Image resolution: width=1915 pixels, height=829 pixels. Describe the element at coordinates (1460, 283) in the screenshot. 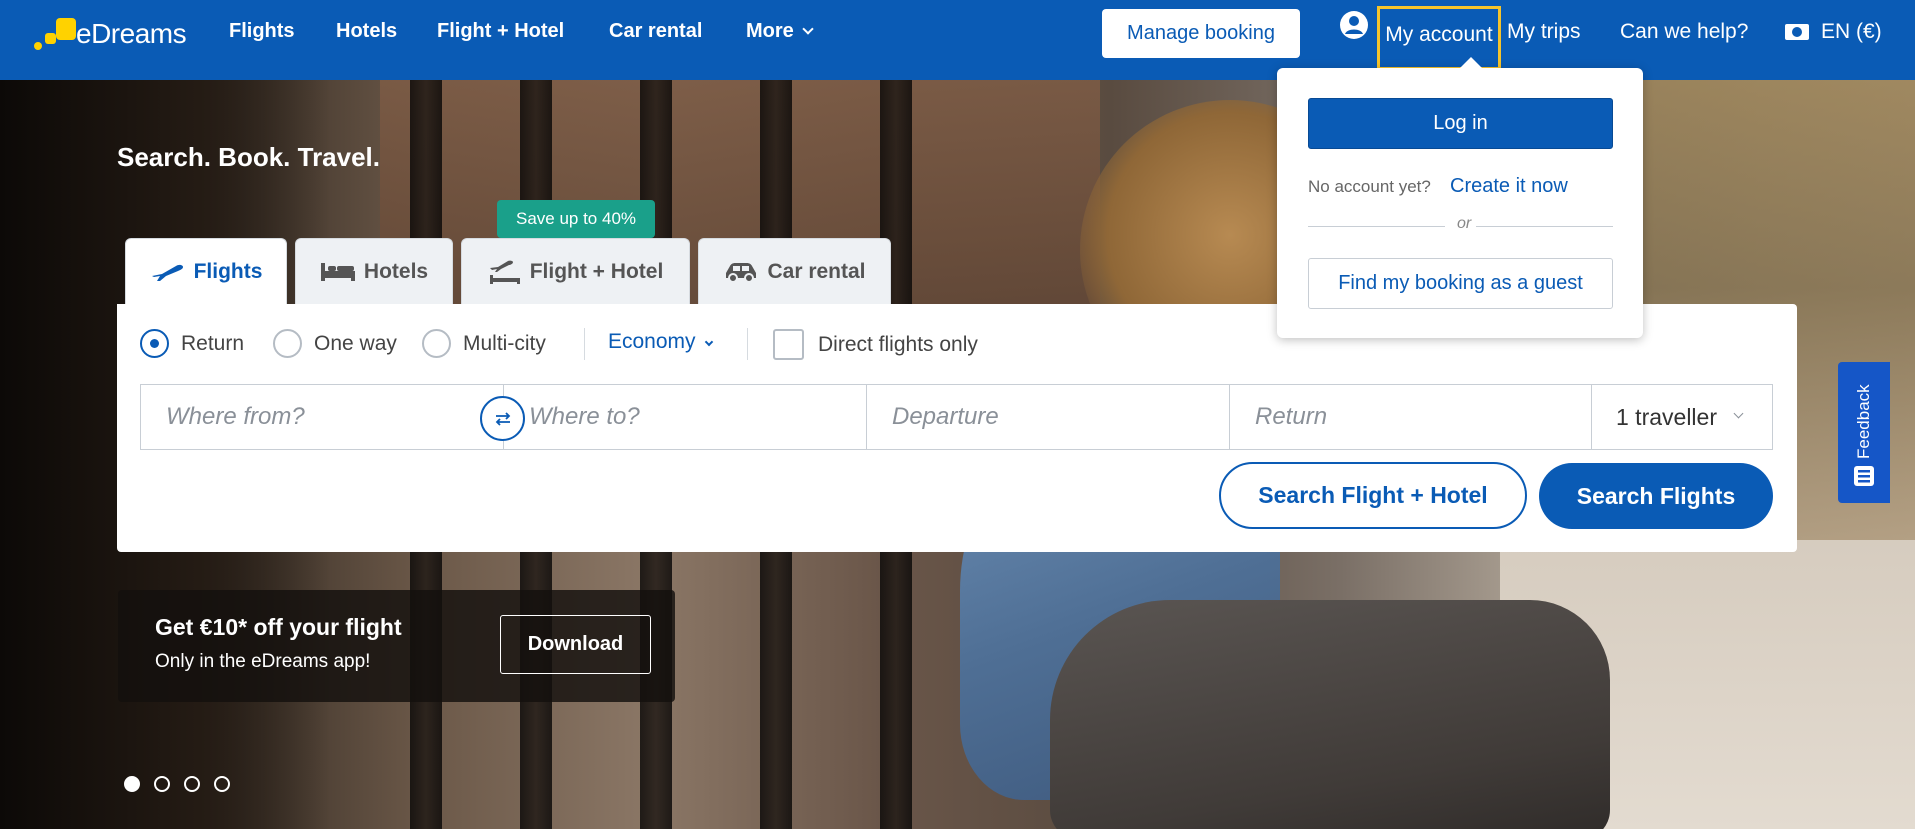

I see `guest-booking-button: Find my booking as a guest` at that location.